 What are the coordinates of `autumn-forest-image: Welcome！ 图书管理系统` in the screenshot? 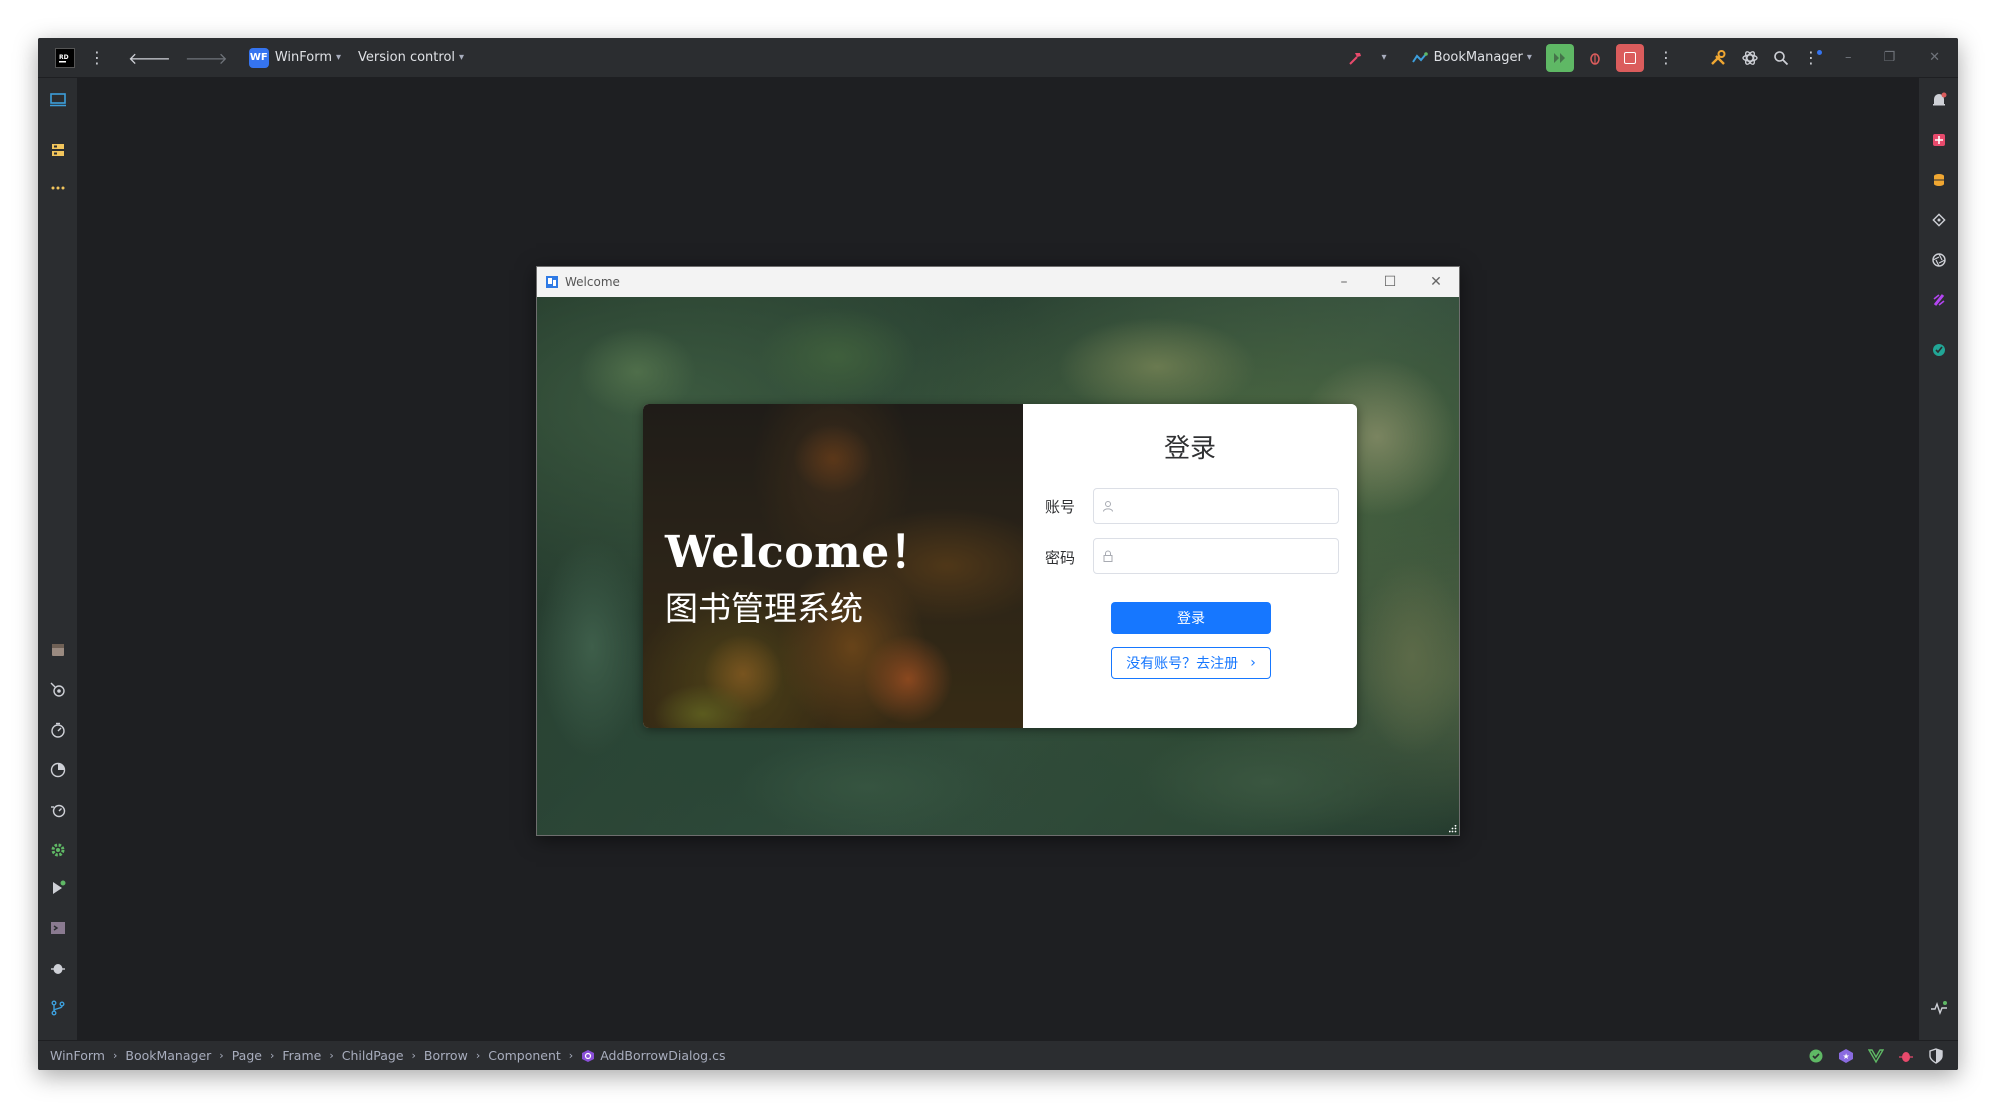 It's located at (833, 566).